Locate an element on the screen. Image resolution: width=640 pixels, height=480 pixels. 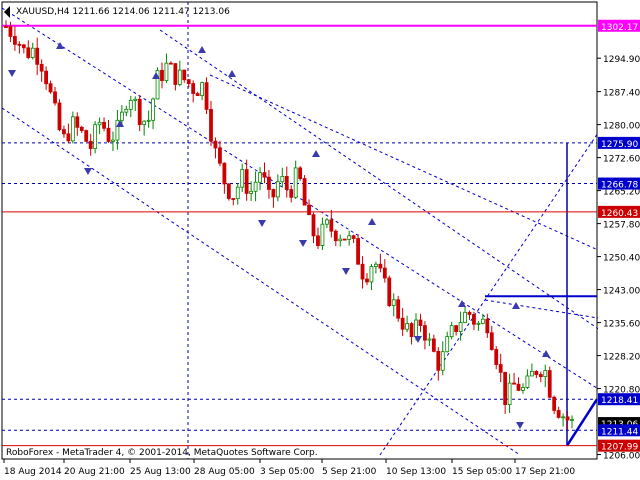
time-tick-label: 20 Aug 21:00 is located at coordinates (94, 472).